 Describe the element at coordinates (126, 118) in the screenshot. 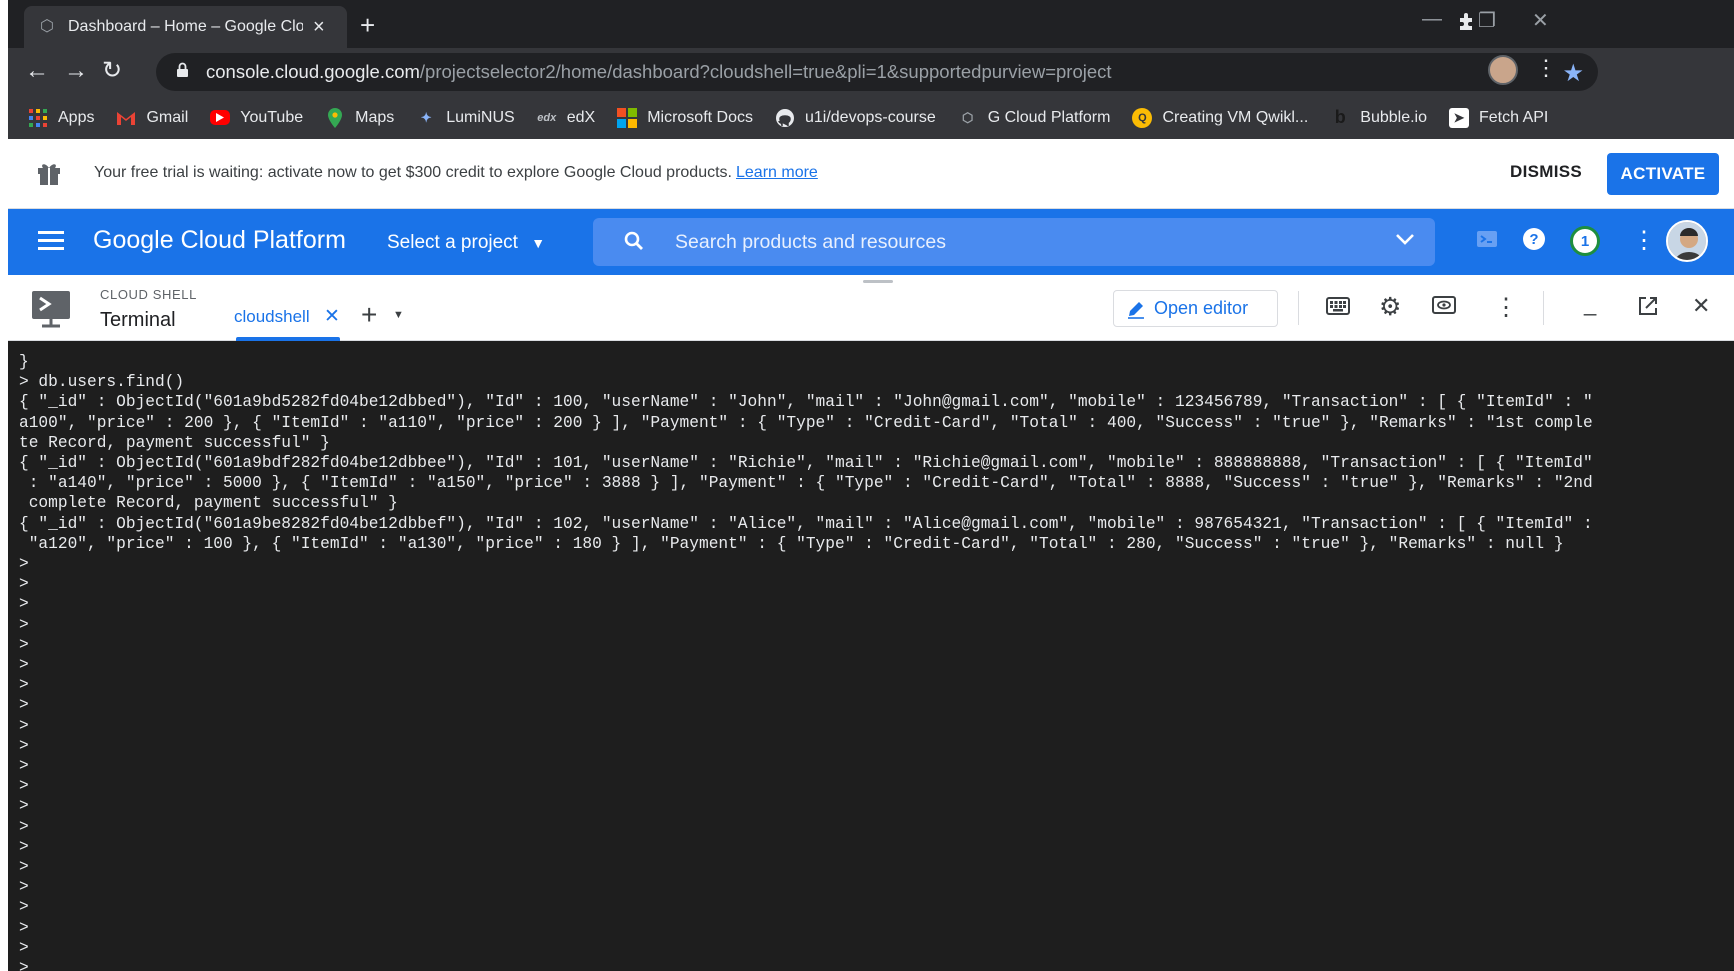

I see `gmail-icon` at that location.